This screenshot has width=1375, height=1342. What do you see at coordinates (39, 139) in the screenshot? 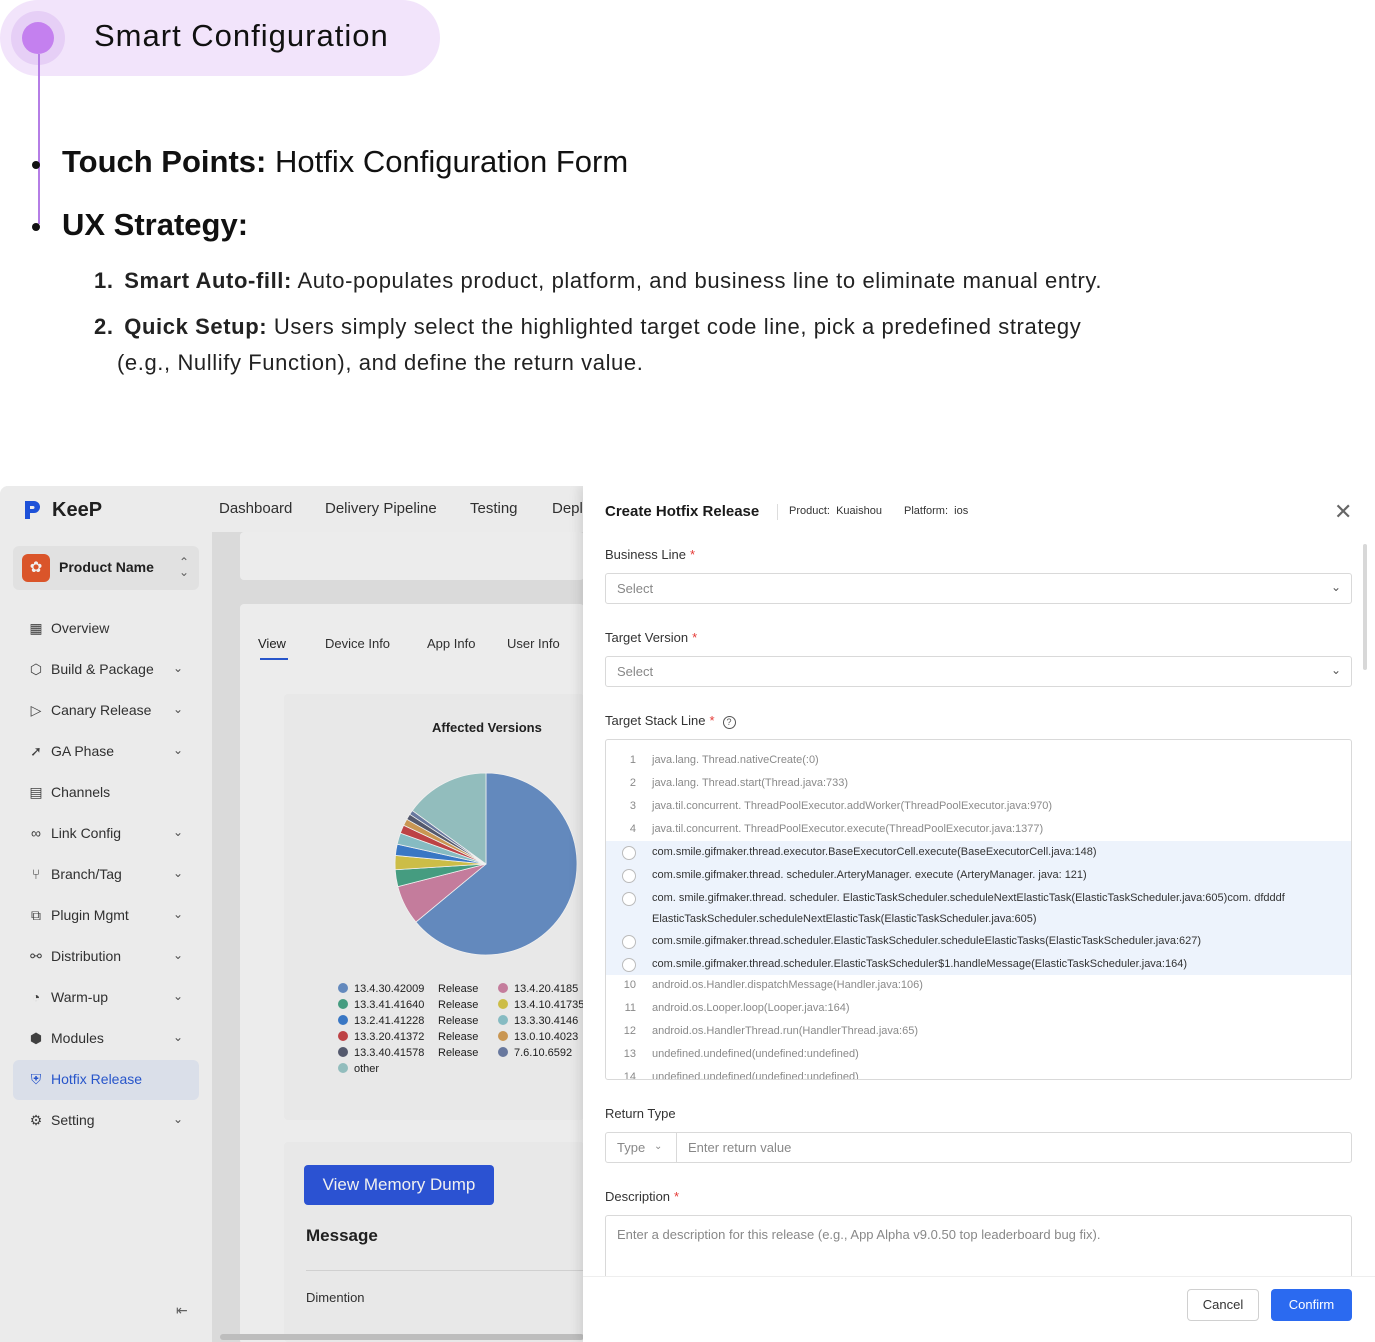
I see `timeline-line` at bounding box center [39, 139].